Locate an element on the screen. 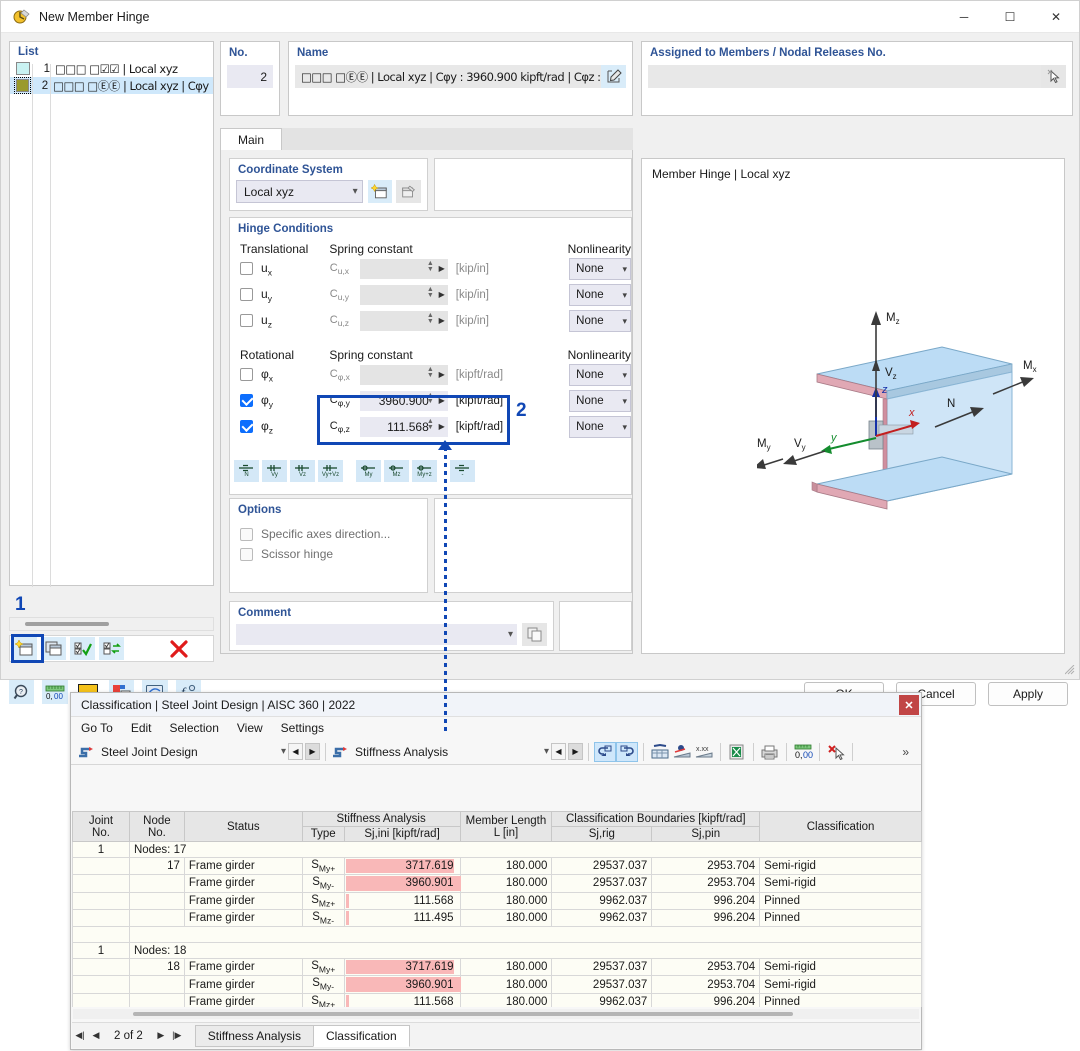 This screenshot has width=1080, height=1051. hinge-preset-mymz: My+z is located at coordinates (424, 471).